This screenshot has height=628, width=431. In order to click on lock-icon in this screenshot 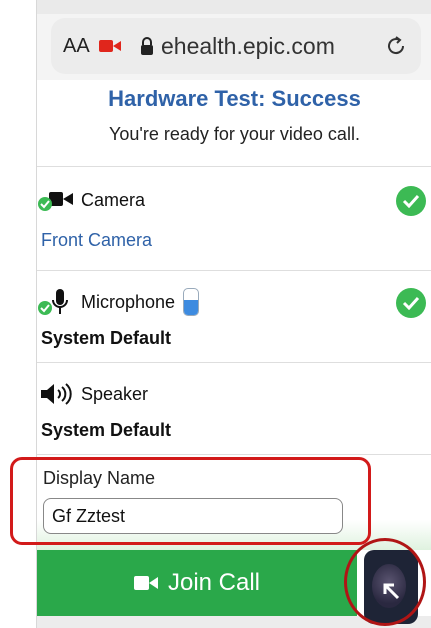, I will do `click(147, 46)`.